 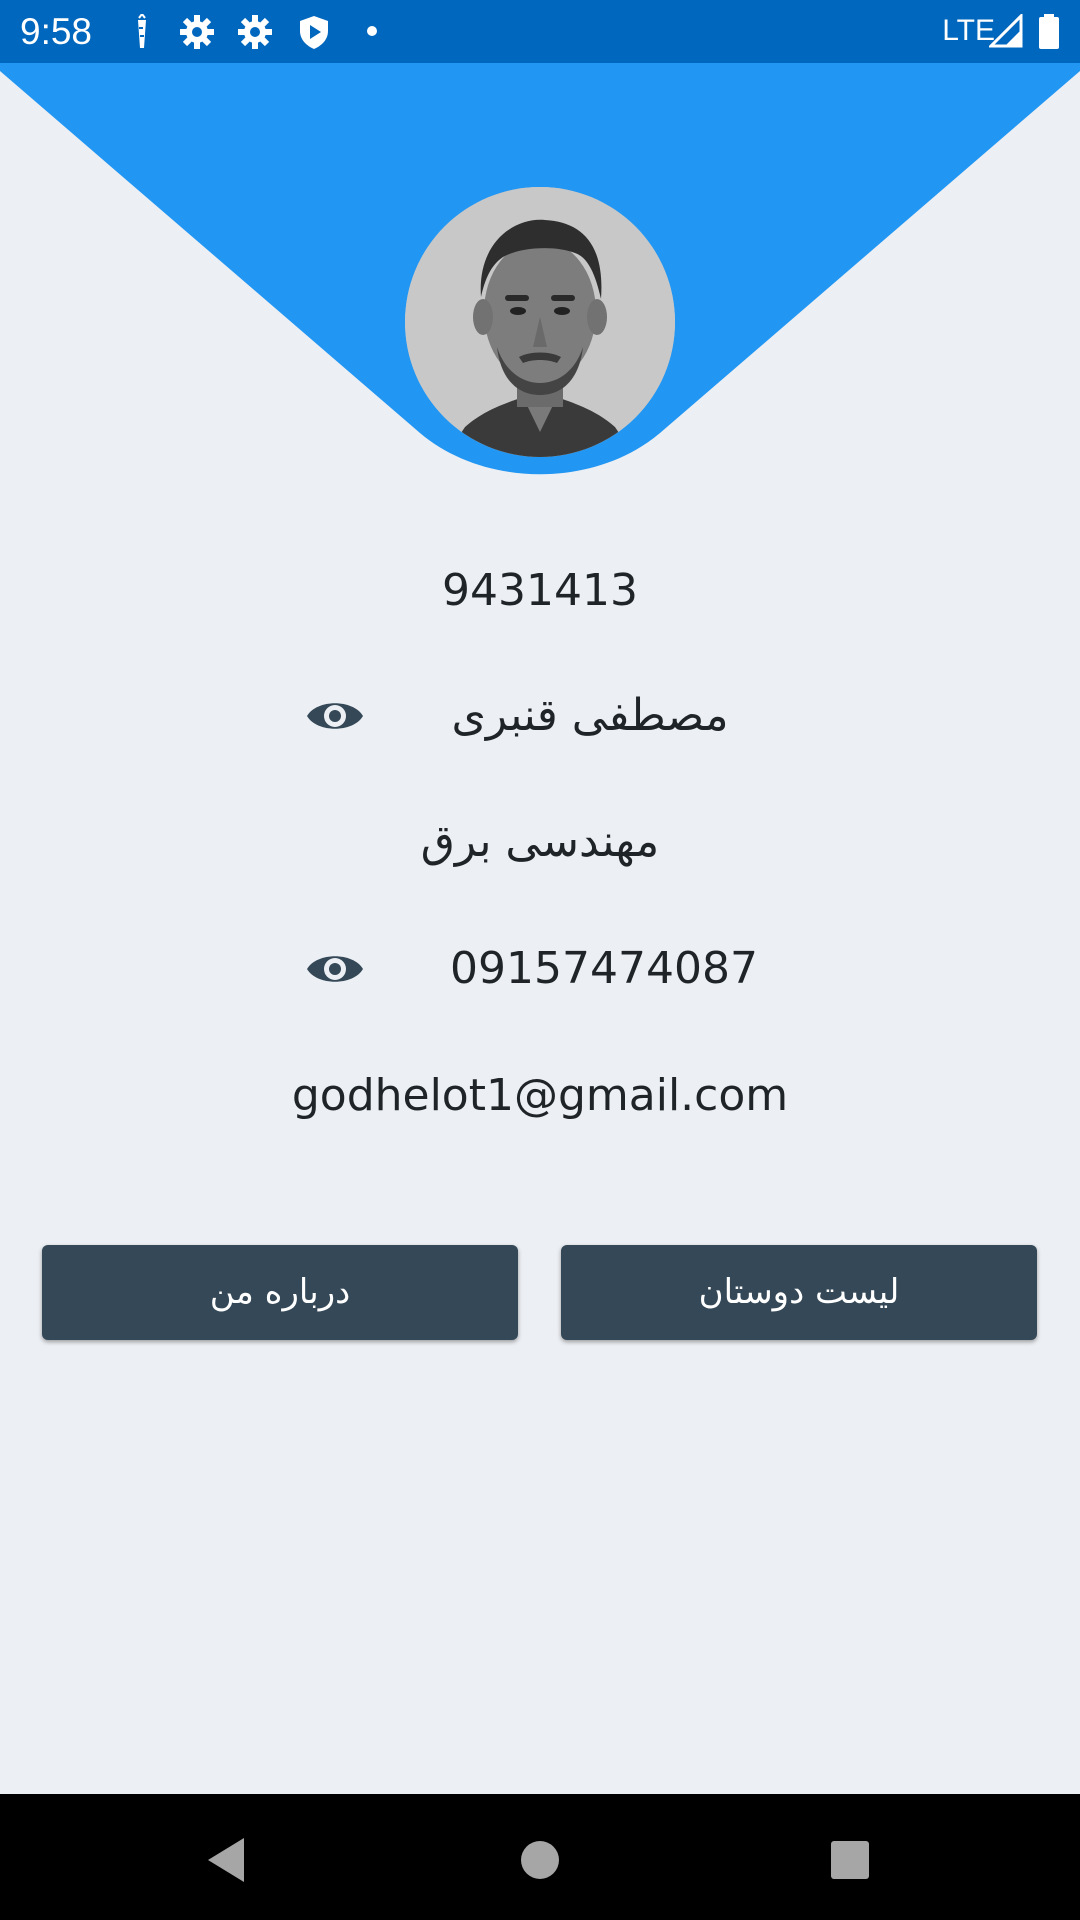 I want to click on name-row: مصطفی قنبری, so click(x=540, y=716).